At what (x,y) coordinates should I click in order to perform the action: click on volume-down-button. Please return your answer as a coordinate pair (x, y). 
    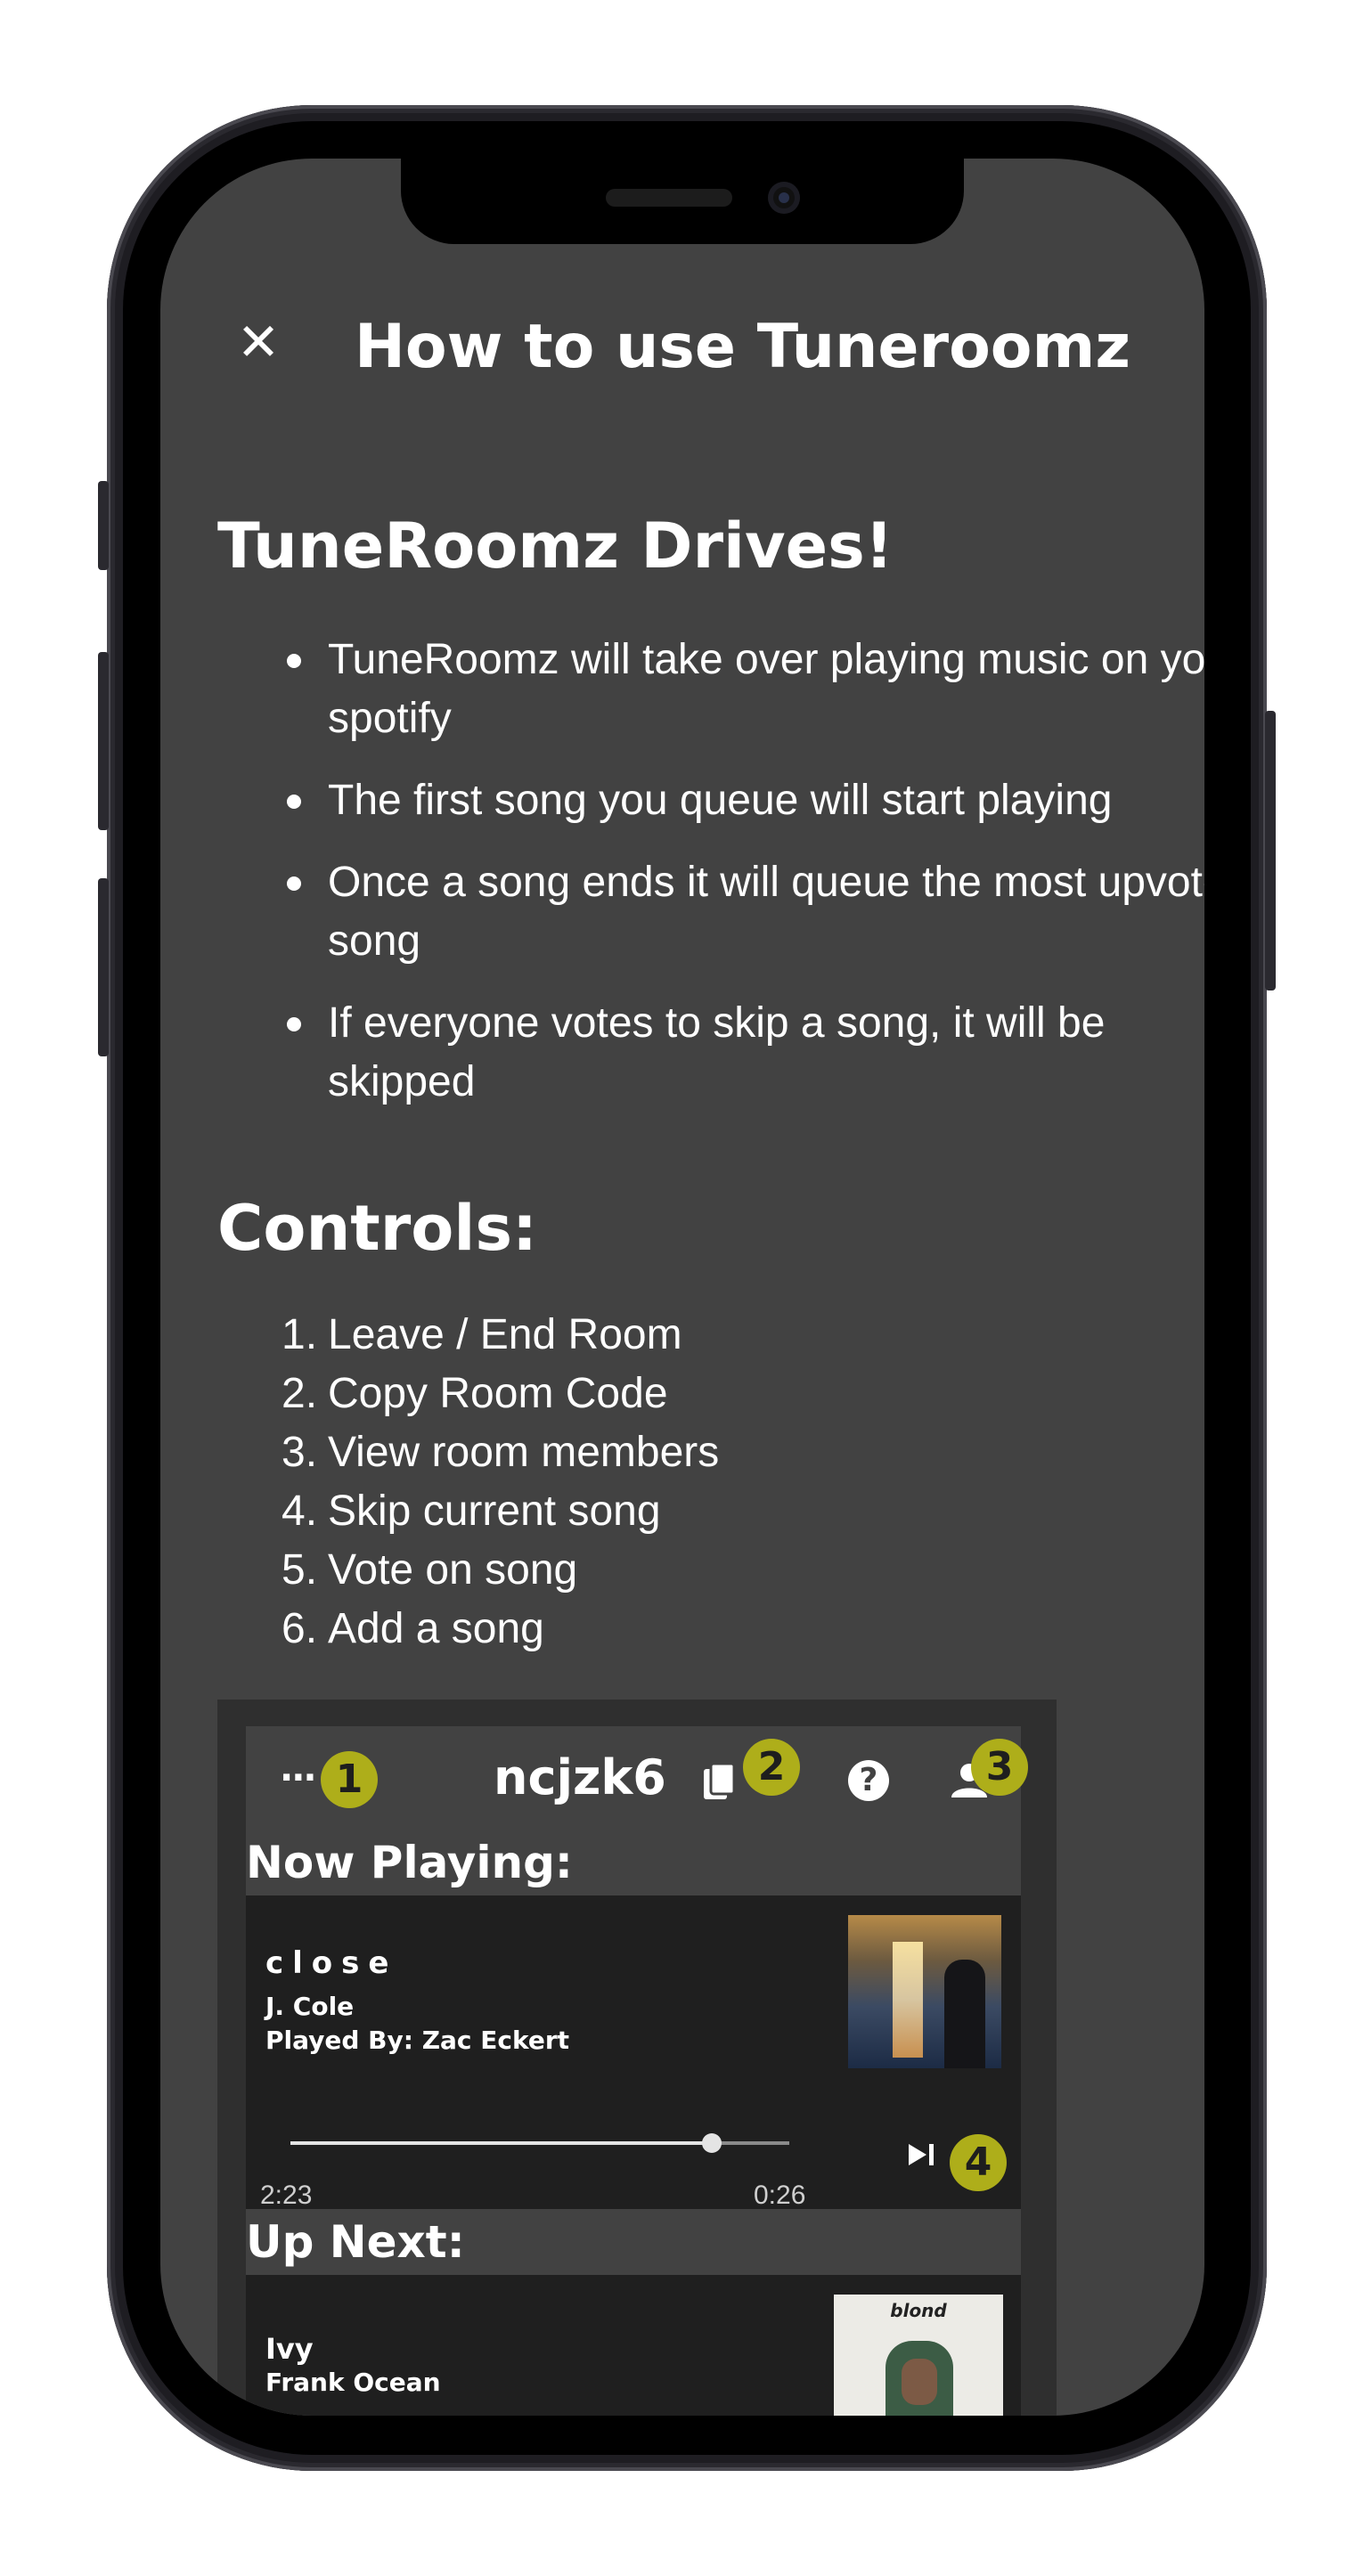
    Looking at the image, I should click on (104, 967).